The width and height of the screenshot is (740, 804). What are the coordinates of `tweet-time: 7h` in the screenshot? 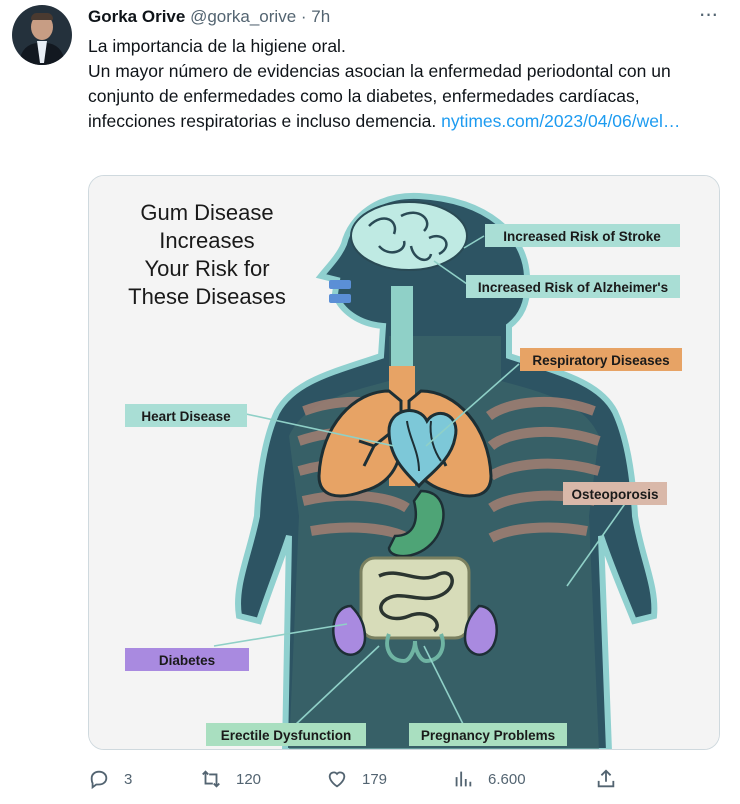 It's located at (320, 16).